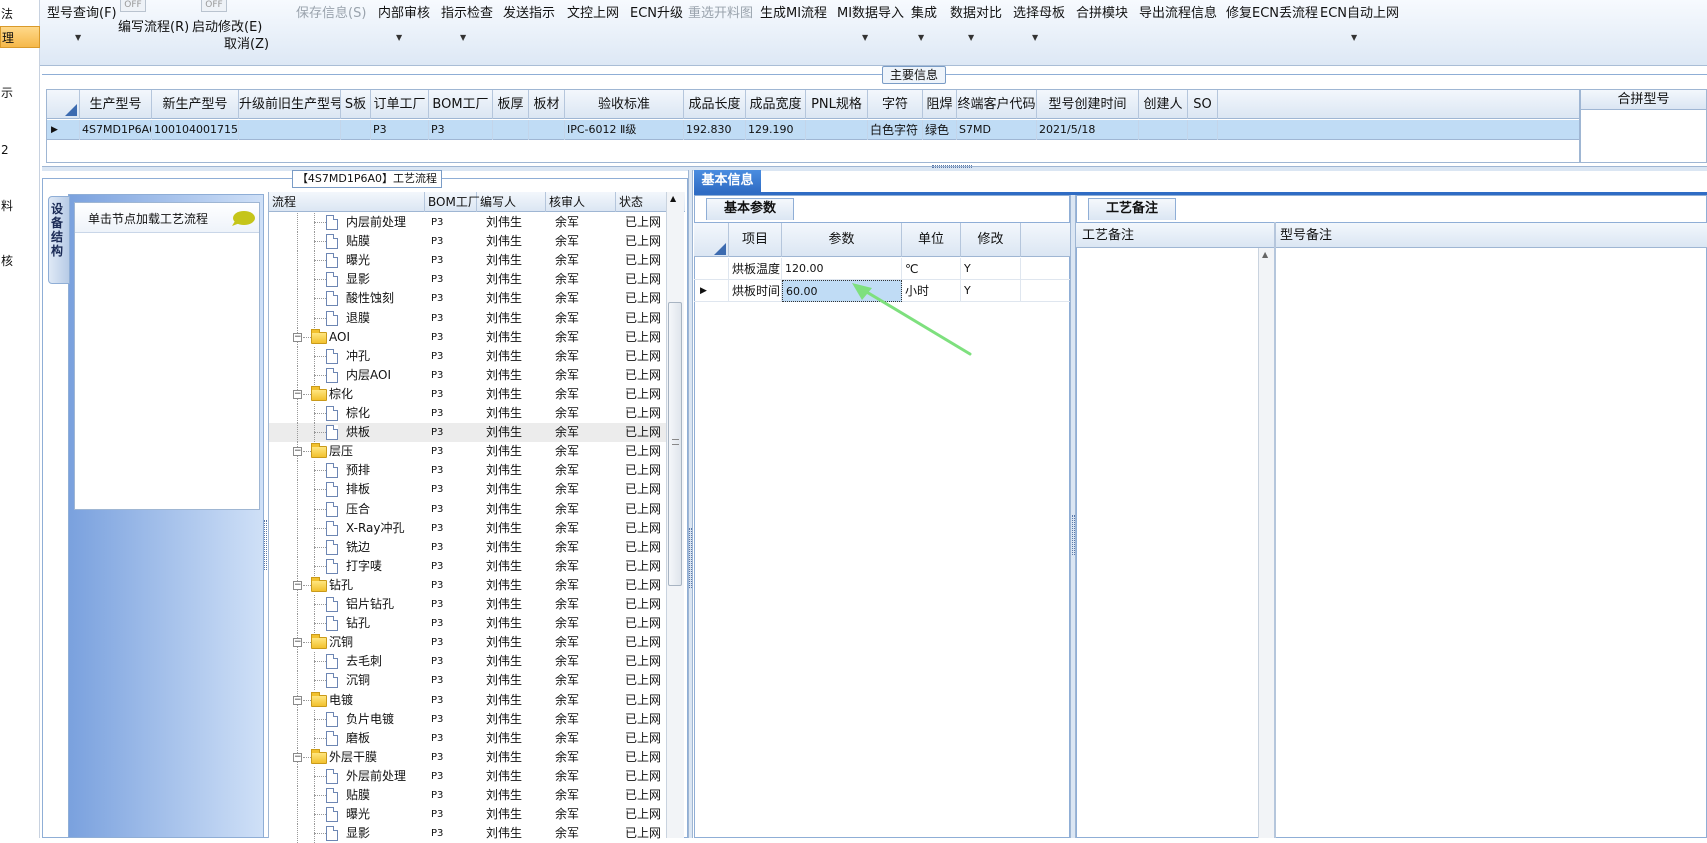 Image resolution: width=1707 pixels, height=843 pixels. Describe the element at coordinates (399, 37) in the screenshot. I see `internal-review-dropdown-icon: ▼` at that location.